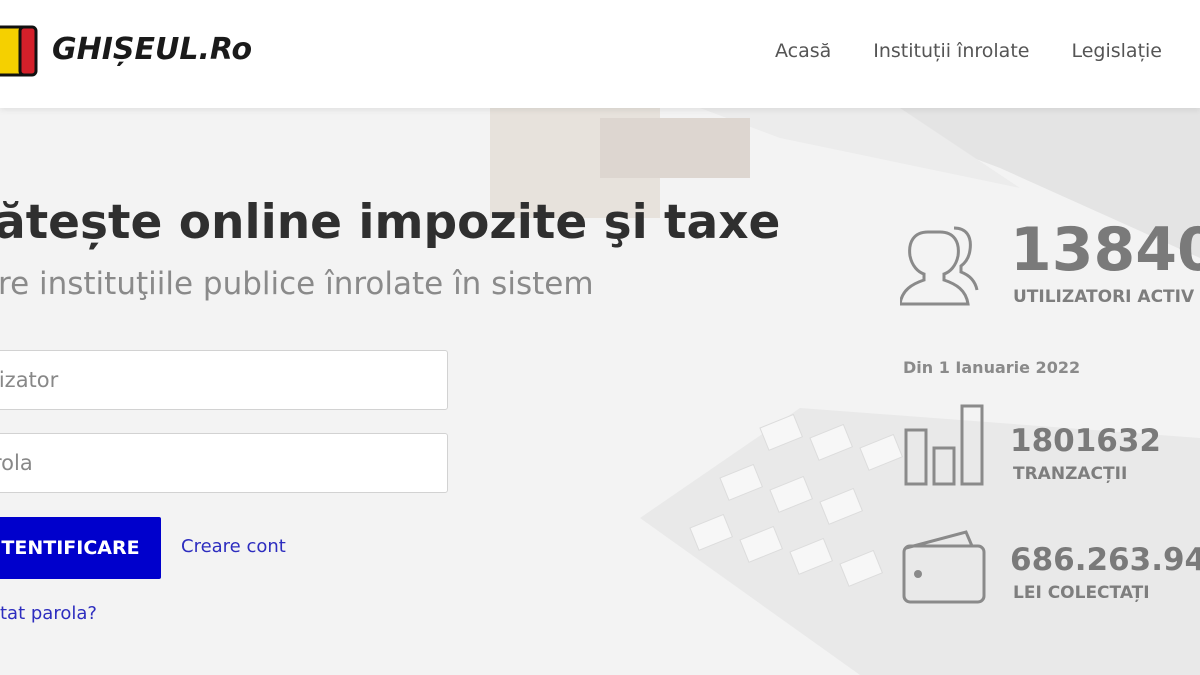 The height and width of the screenshot is (675, 1200). What do you see at coordinates (224, 380) in the screenshot?
I see `username-input` at bounding box center [224, 380].